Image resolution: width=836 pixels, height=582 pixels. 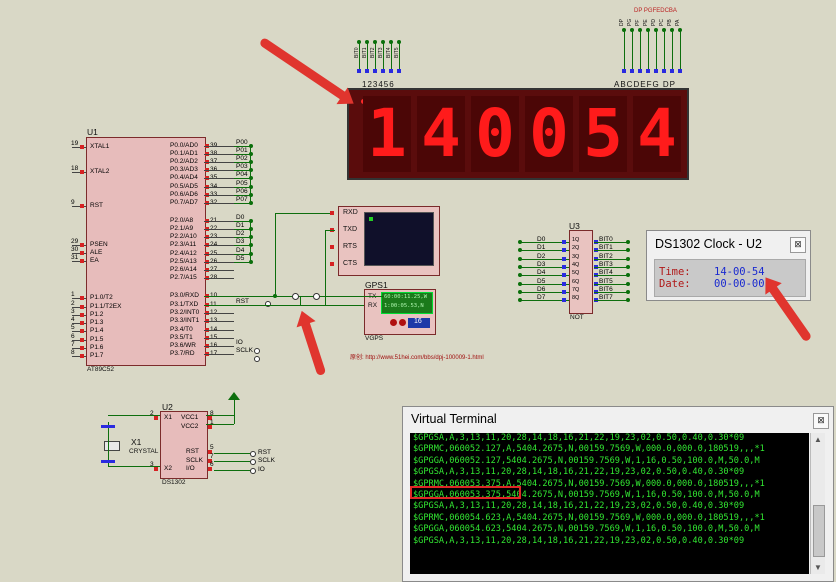 What do you see at coordinates (371, 219) in the screenshot?
I see `uart-cursor` at bounding box center [371, 219].